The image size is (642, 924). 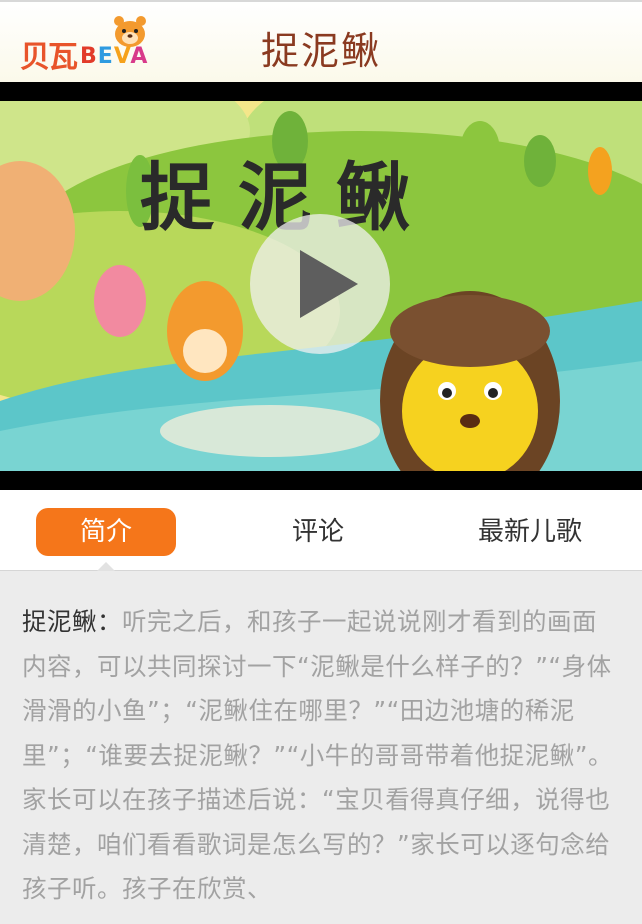 What do you see at coordinates (72, 621) in the screenshot?
I see `intro-lead: 捉泥鳅：` at bounding box center [72, 621].